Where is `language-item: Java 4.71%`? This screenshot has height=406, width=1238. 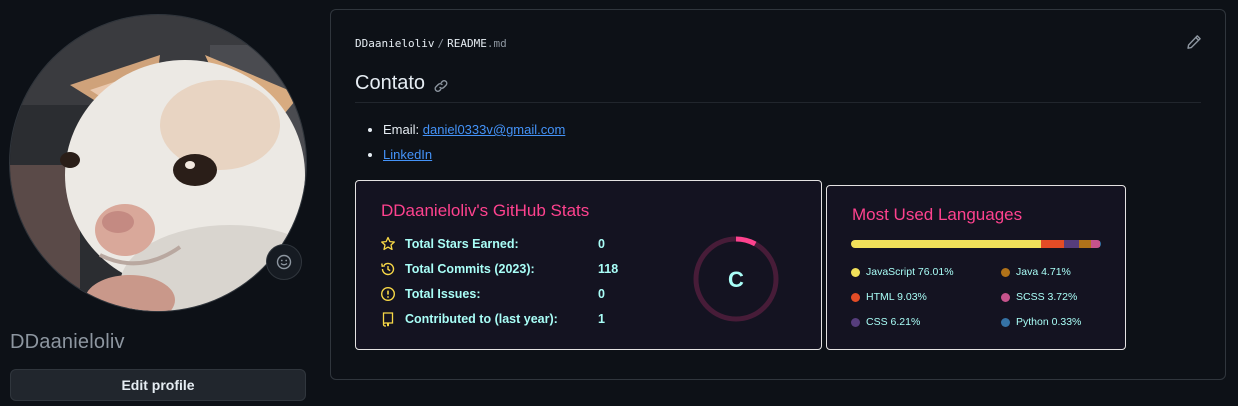 language-item: Java 4.71% is located at coordinates (1036, 272).